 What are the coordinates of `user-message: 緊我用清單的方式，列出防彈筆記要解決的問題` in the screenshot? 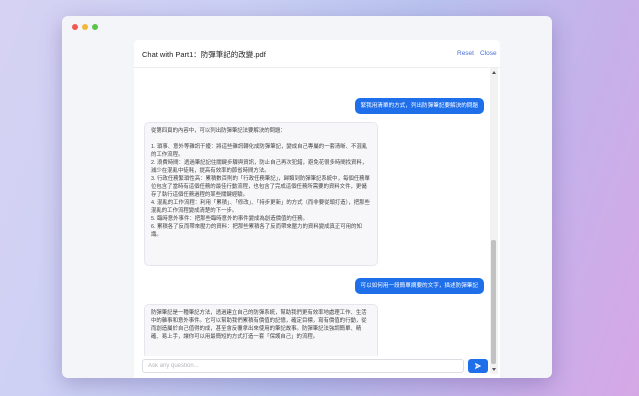 It's located at (419, 106).